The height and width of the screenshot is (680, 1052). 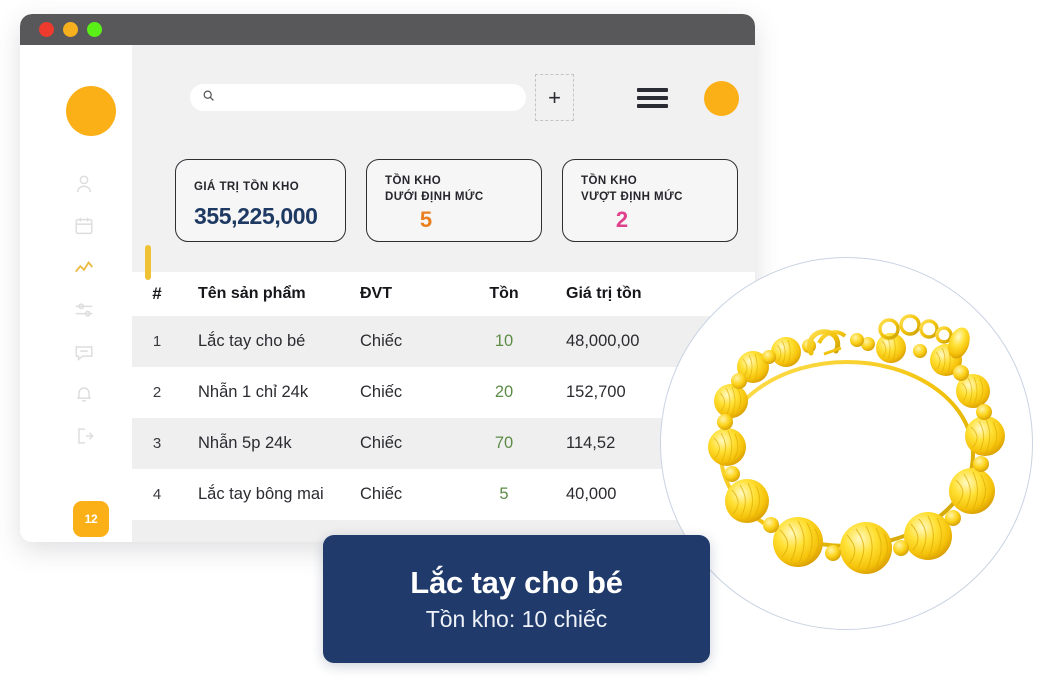 What do you see at coordinates (252, 341) in the screenshot?
I see `row-name: Lắc tay cho bé` at bounding box center [252, 341].